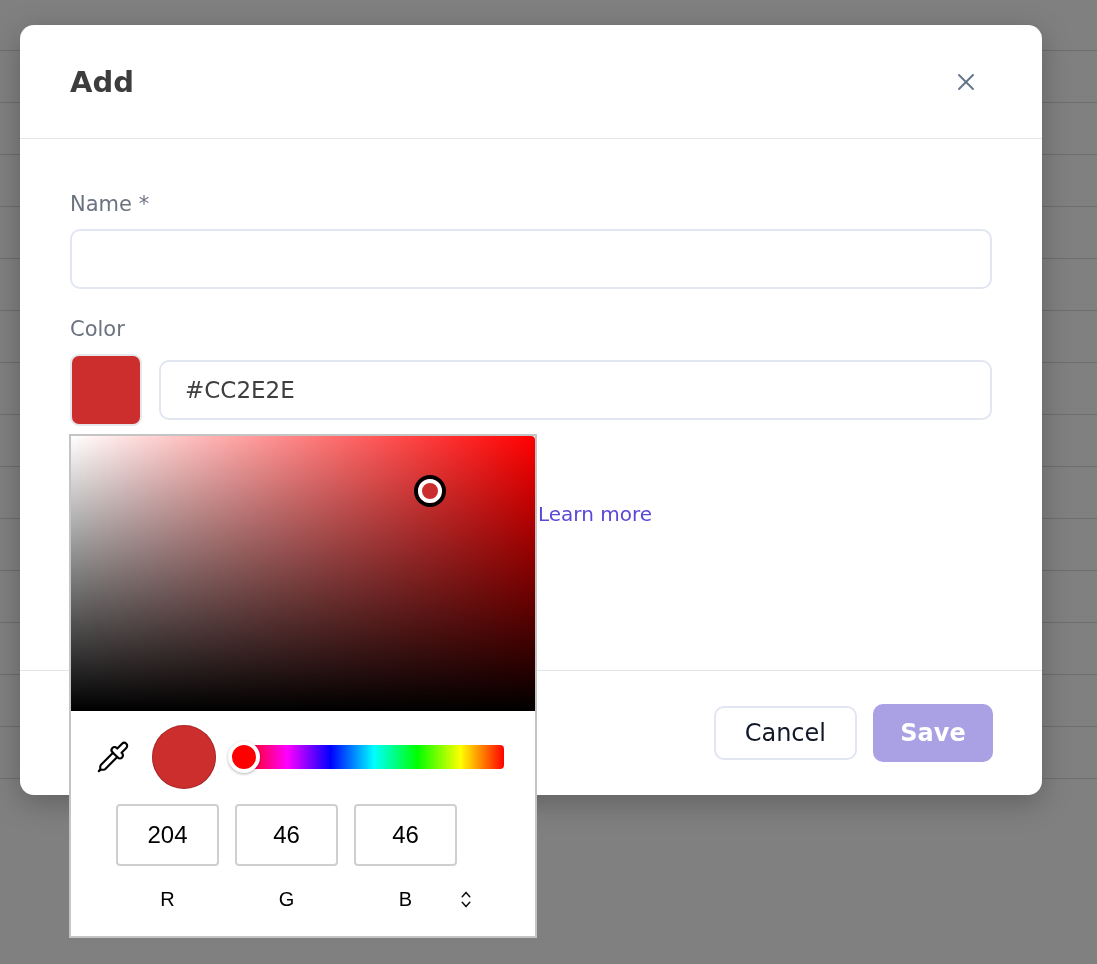 The width and height of the screenshot is (1097, 964). I want to click on channel-value-input: 204, so click(167, 835).